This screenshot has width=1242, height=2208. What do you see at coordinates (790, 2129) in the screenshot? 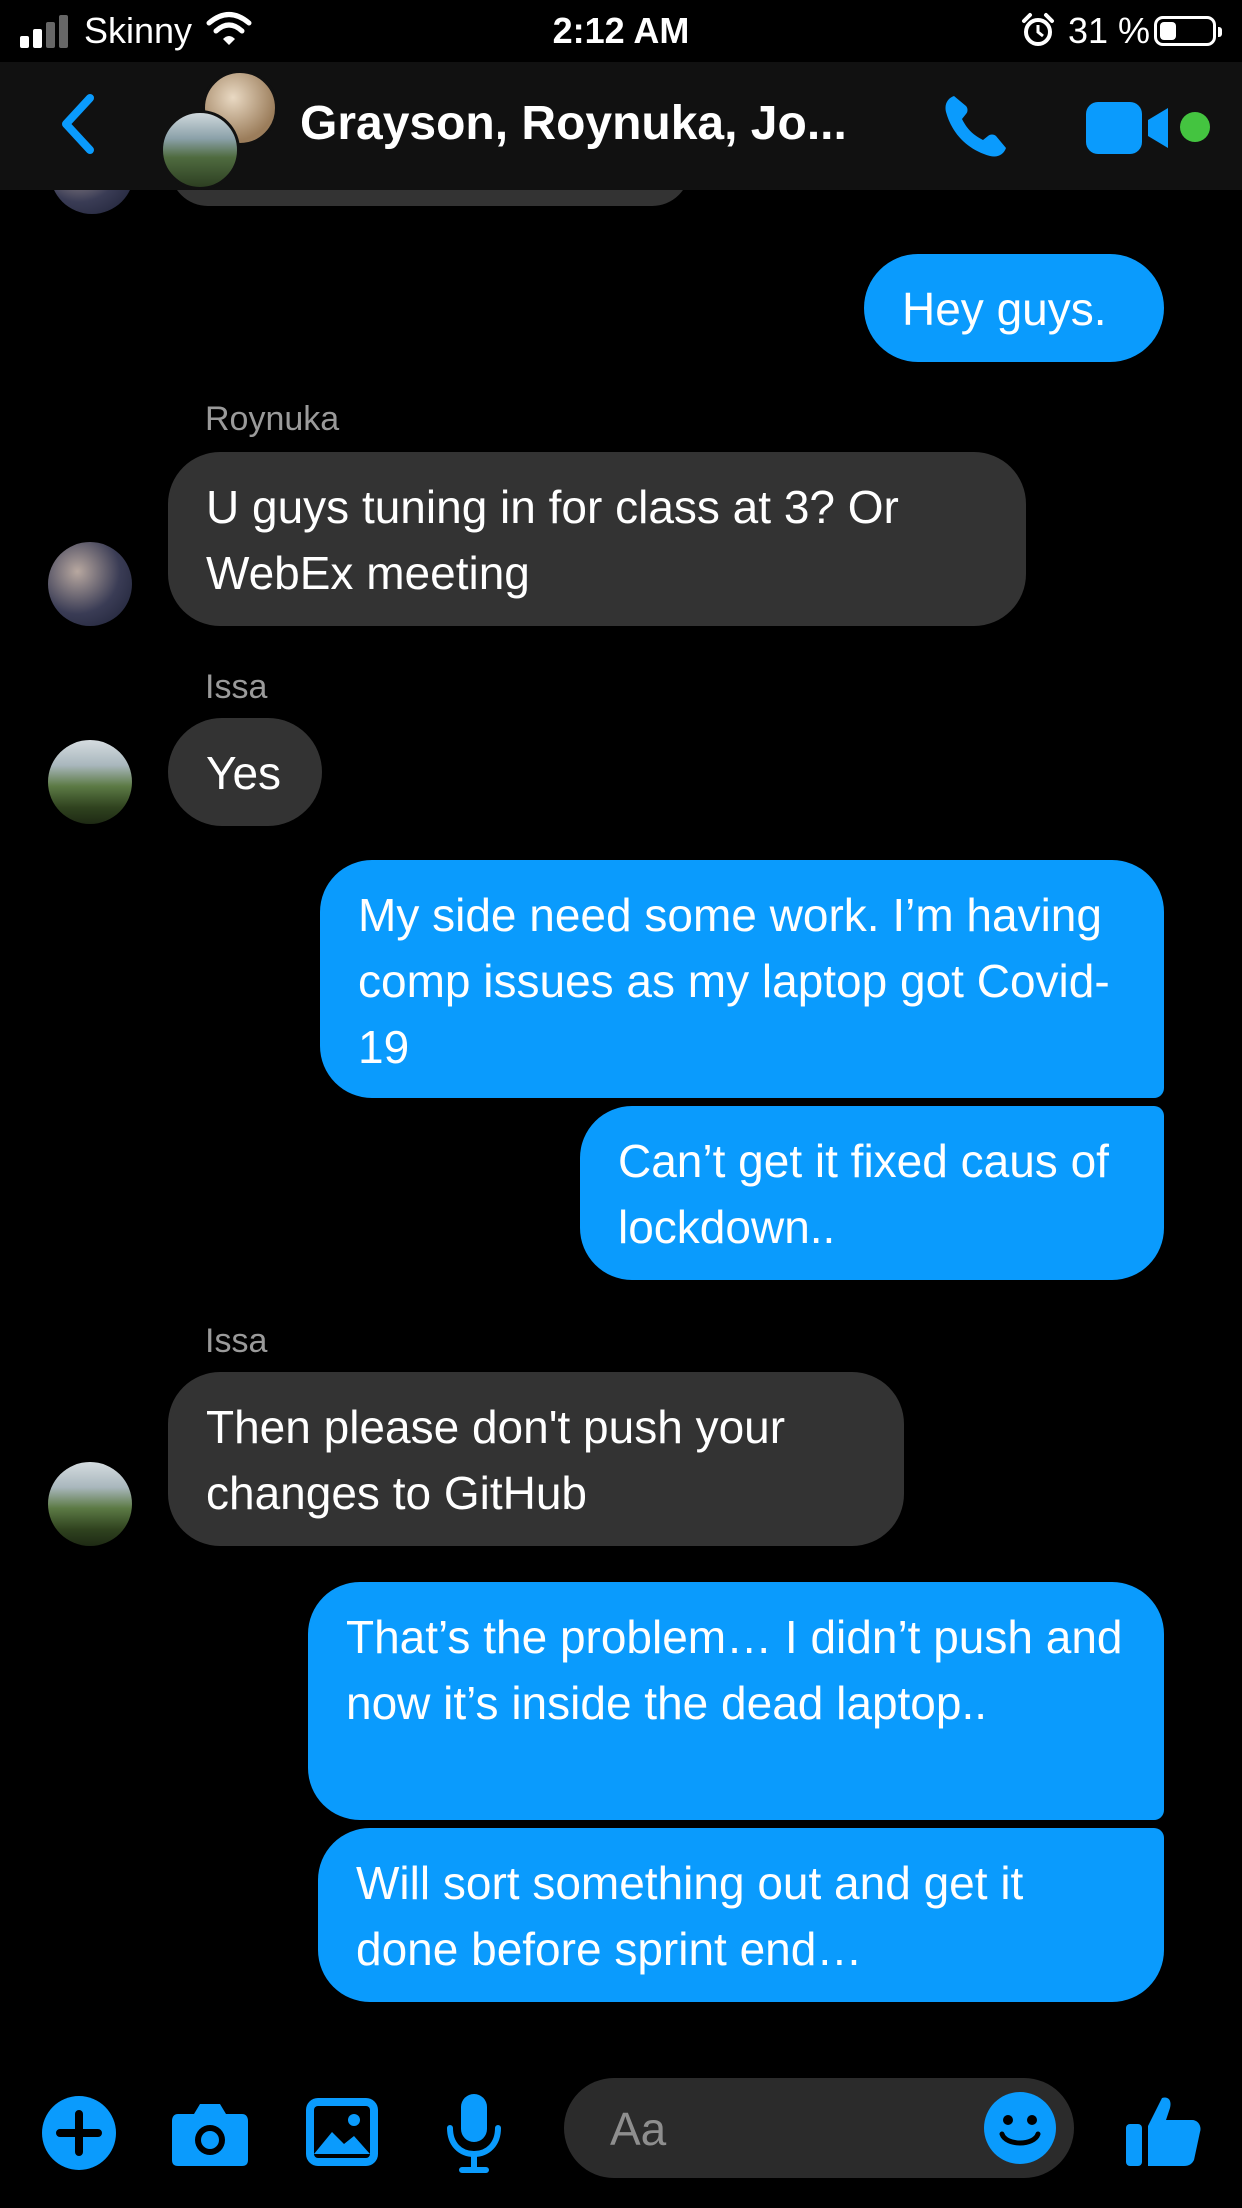
I see `message-input` at bounding box center [790, 2129].